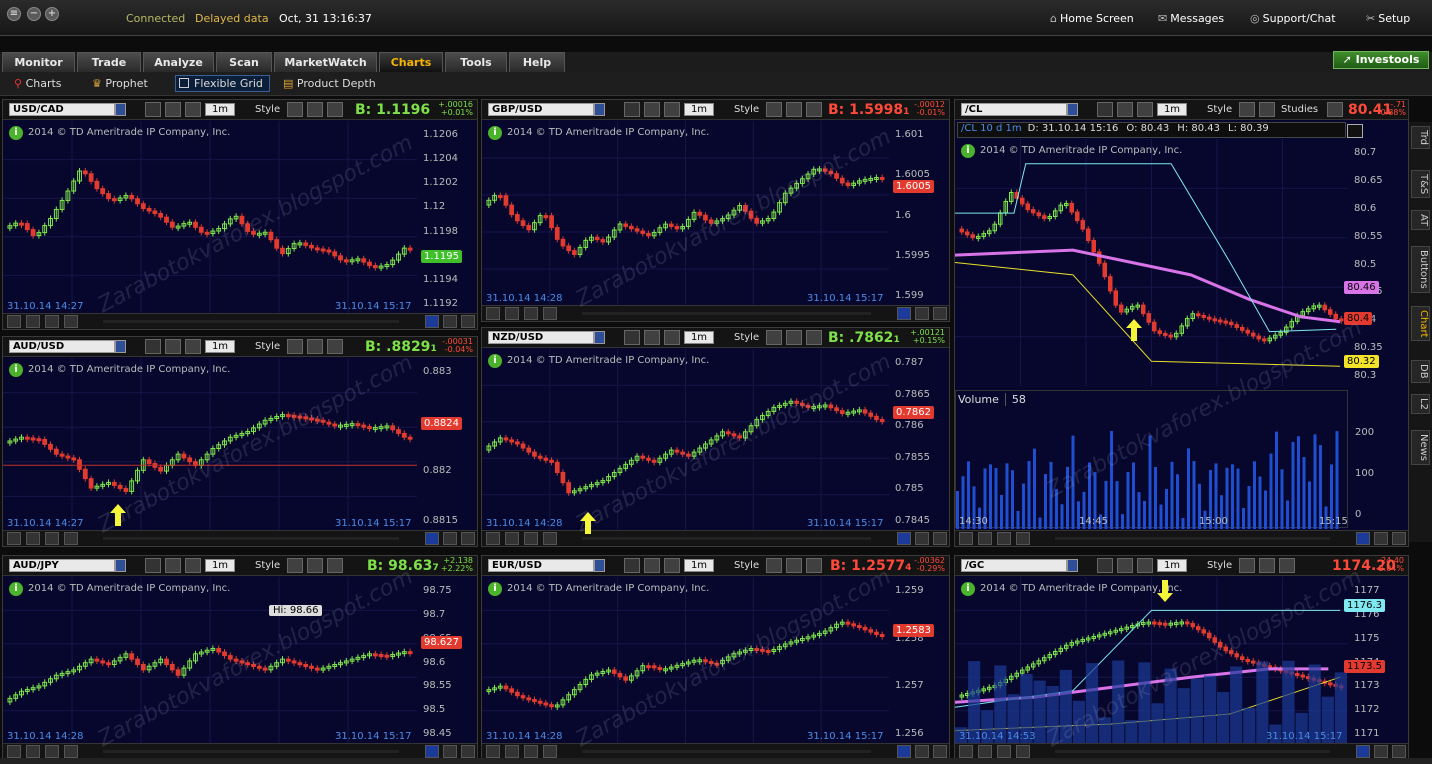  I want to click on chart-icon, so click(1355, 131).